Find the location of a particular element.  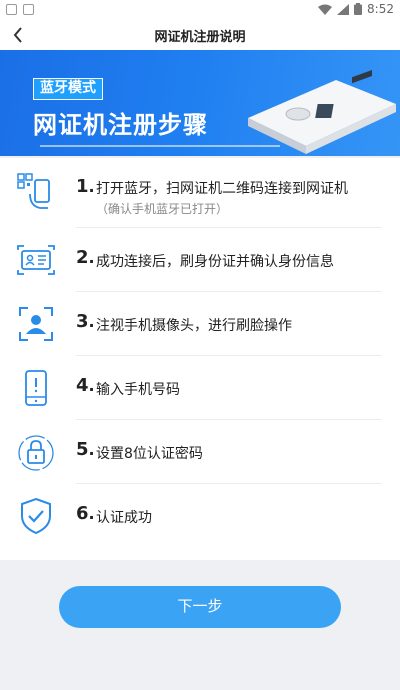

step-text: 成功连接后，刷身份证并确认身份信息 is located at coordinates (215, 262).